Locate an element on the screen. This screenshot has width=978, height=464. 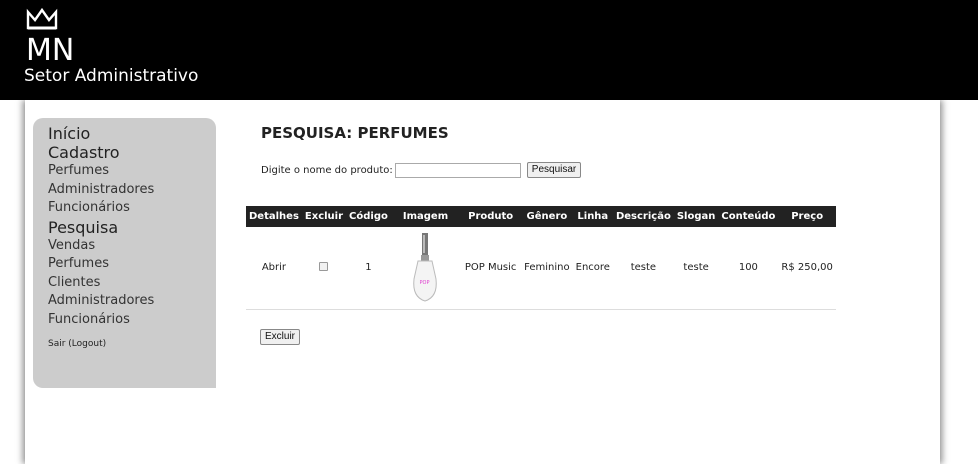
col-conteudo: Conteúdo is located at coordinates (748, 216).